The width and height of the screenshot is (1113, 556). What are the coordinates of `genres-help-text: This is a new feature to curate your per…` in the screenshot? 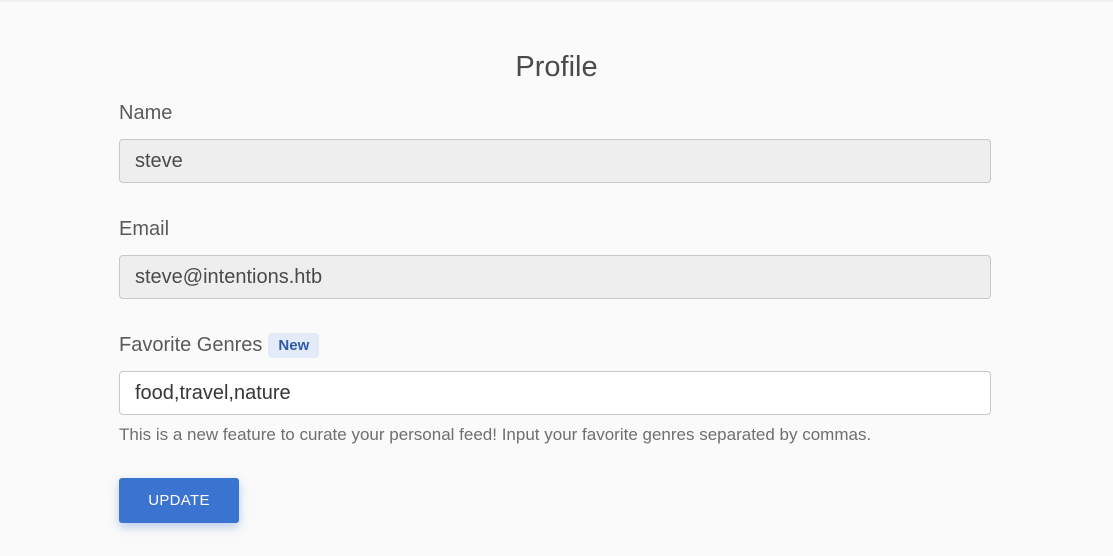 It's located at (495, 434).